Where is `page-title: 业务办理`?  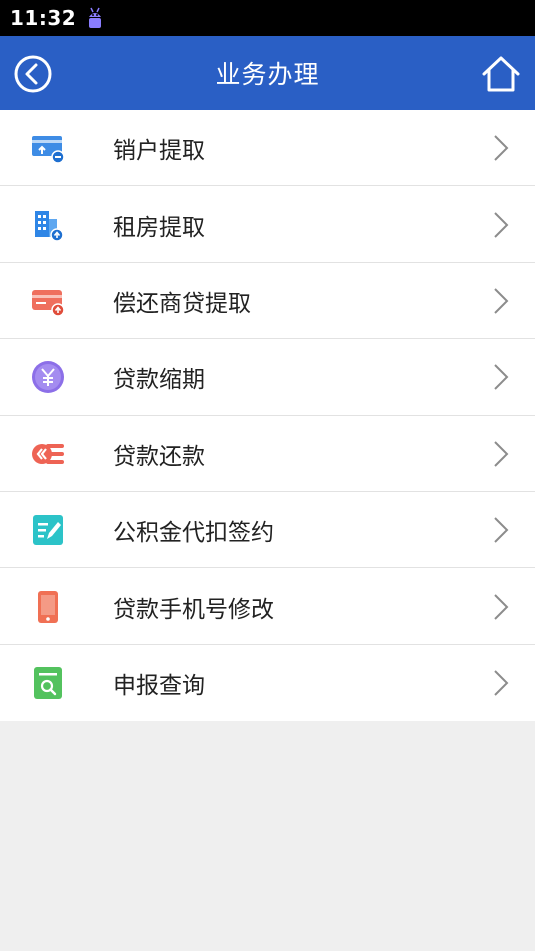
page-title: 业务办理 is located at coordinates (267, 74).